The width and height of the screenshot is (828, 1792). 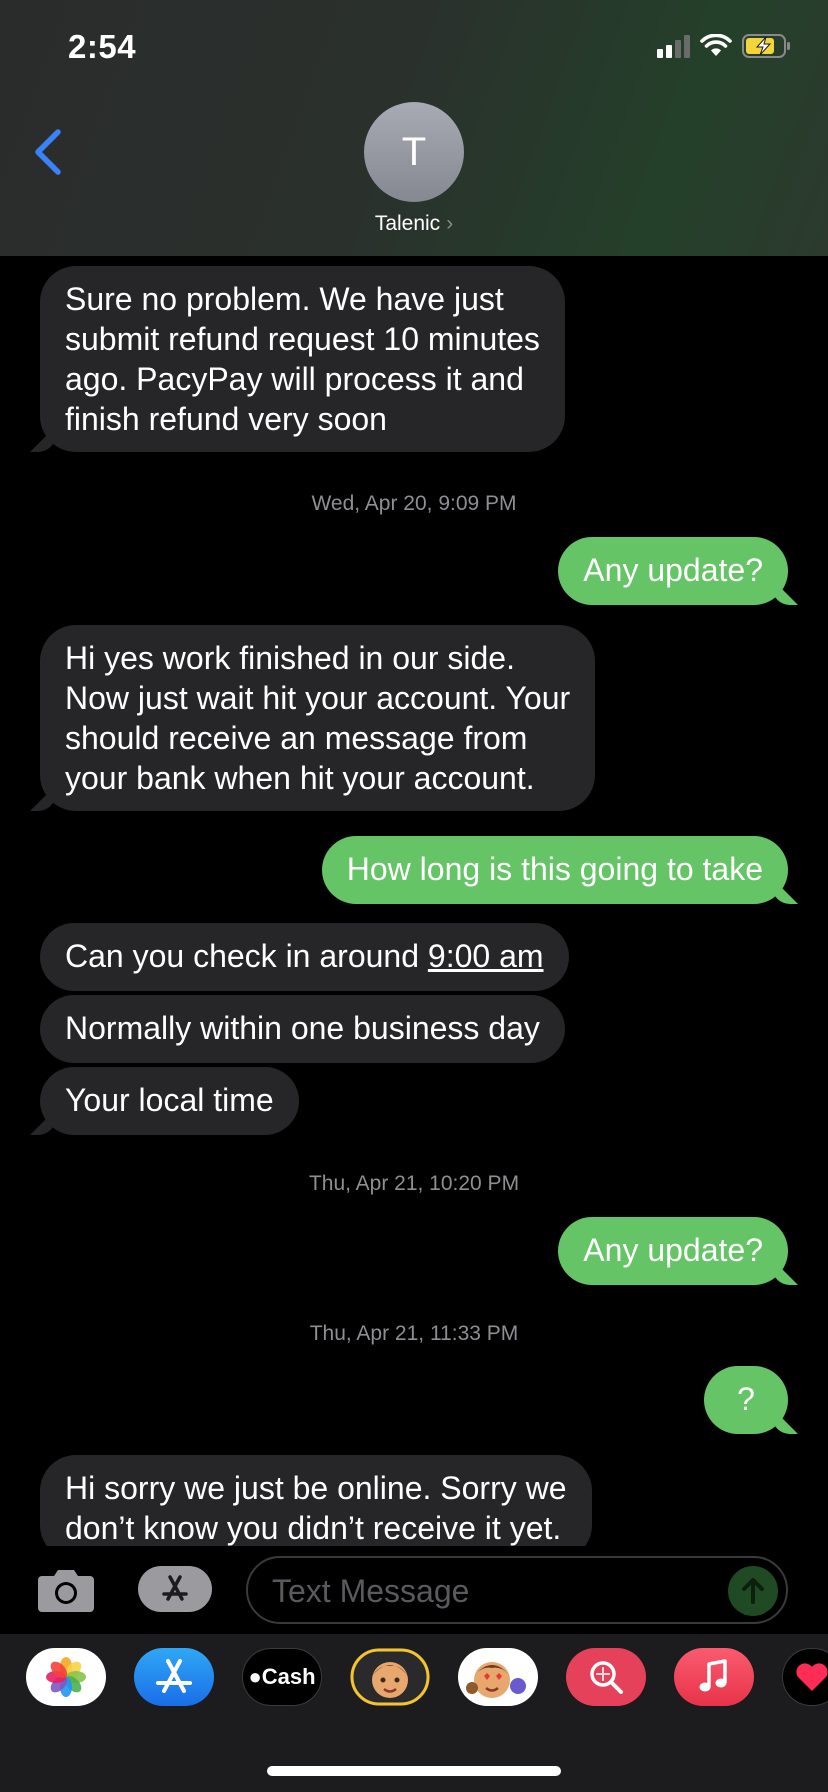 I want to click on message-input, so click(x=492, y=1591).